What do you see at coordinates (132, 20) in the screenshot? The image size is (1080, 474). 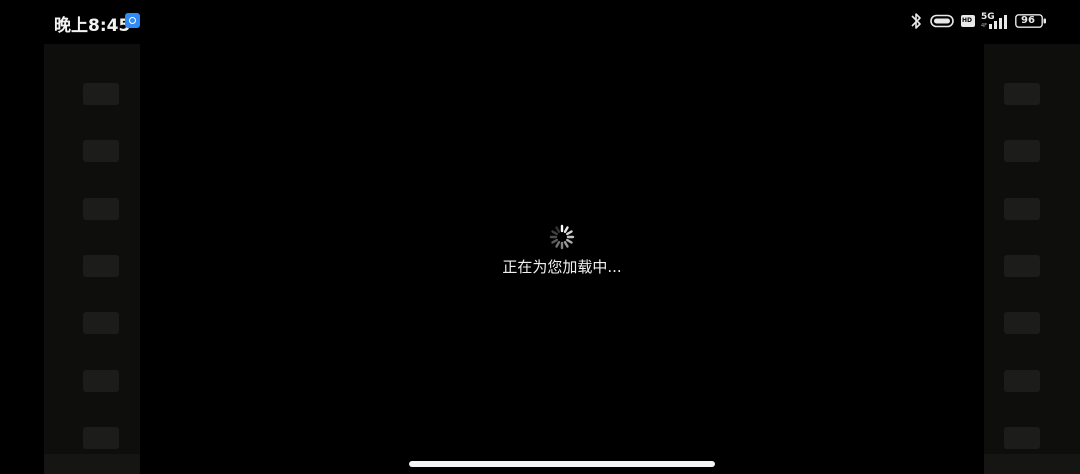 I see `app-notification-icon` at bounding box center [132, 20].